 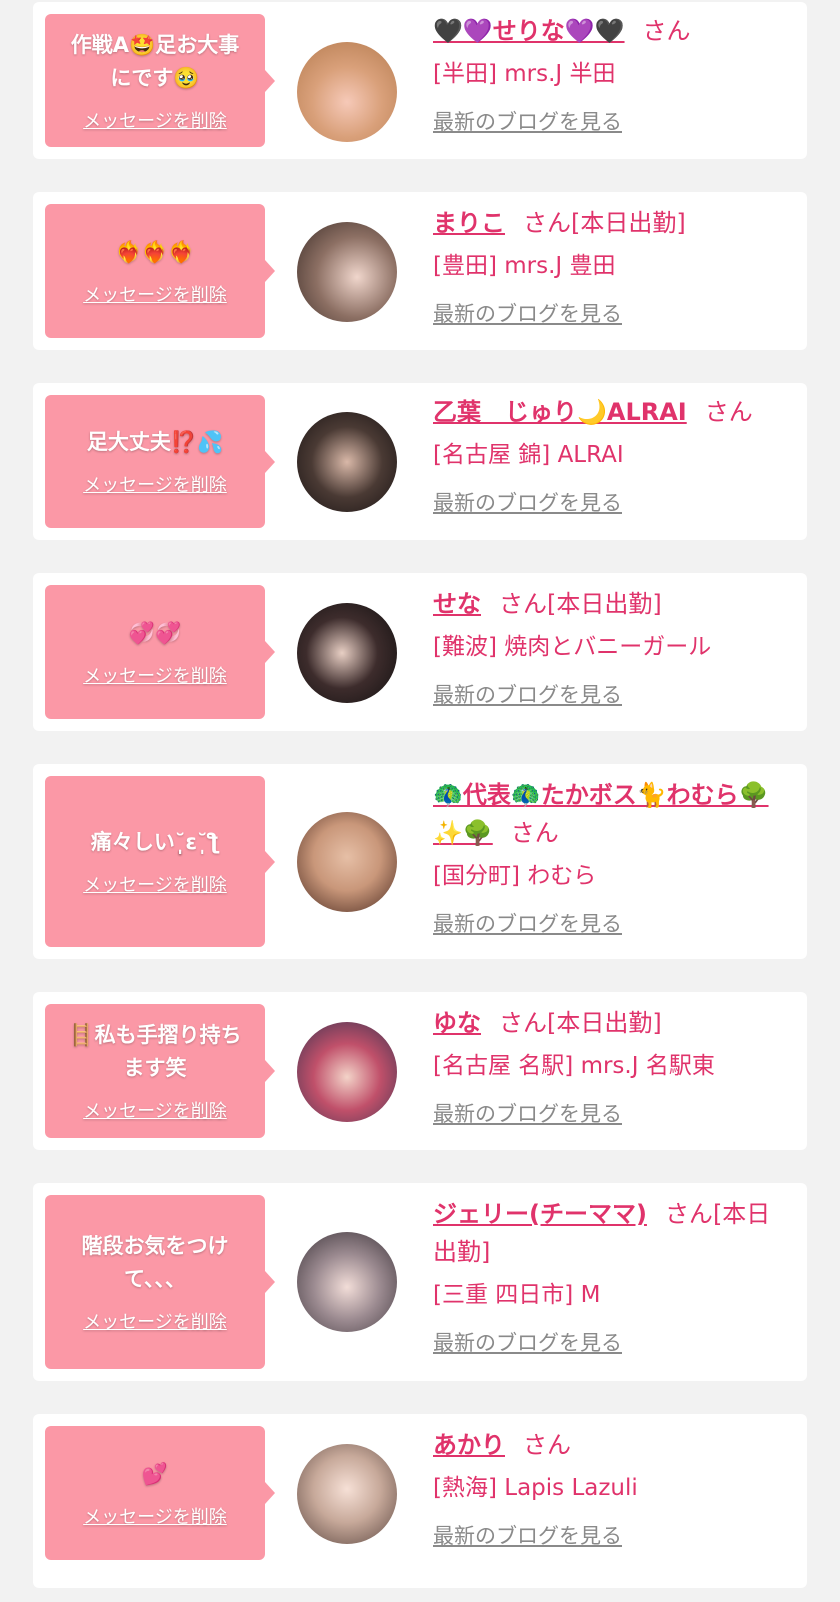 What do you see at coordinates (160, 1493) in the screenshot?
I see `message-bubble: 💕 メッセージを削除` at bounding box center [160, 1493].